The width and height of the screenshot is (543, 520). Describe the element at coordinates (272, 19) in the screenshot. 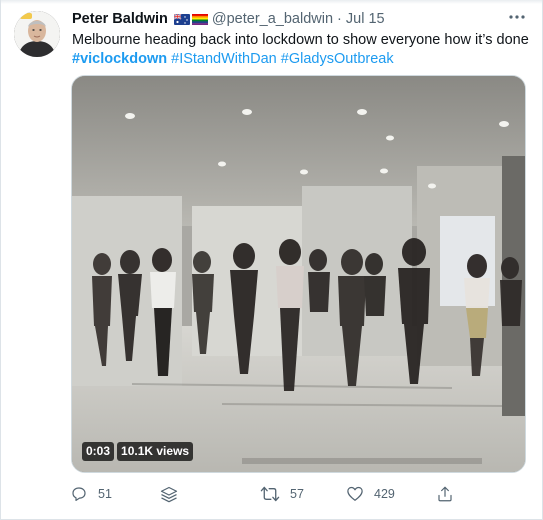

I see `handle: @peter_a_baldwin` at that location.